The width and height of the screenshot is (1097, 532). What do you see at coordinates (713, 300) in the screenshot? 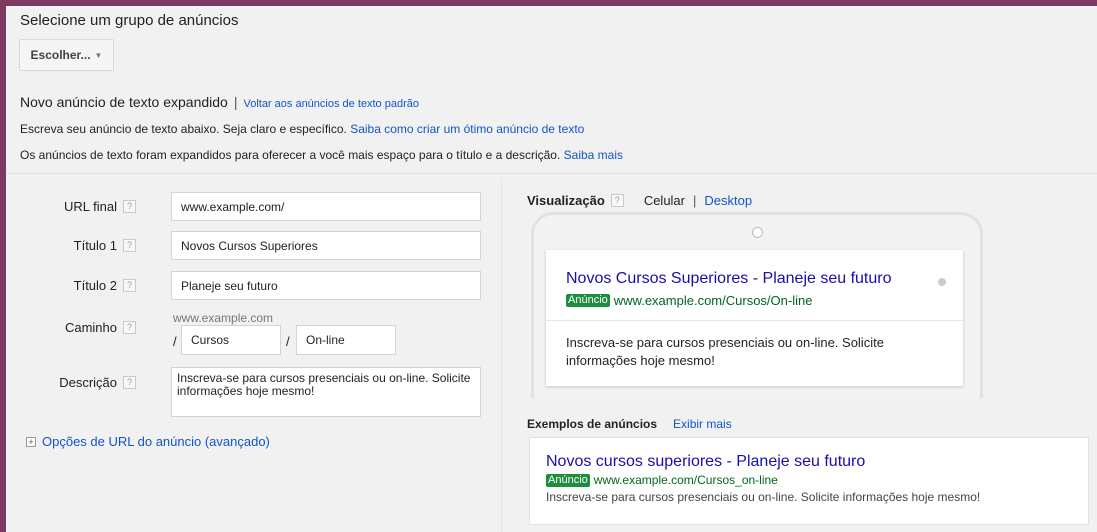
I see `mobile-ad-display-url: www.example.com/Cursos/On-line` at bounding box center [713, 300].